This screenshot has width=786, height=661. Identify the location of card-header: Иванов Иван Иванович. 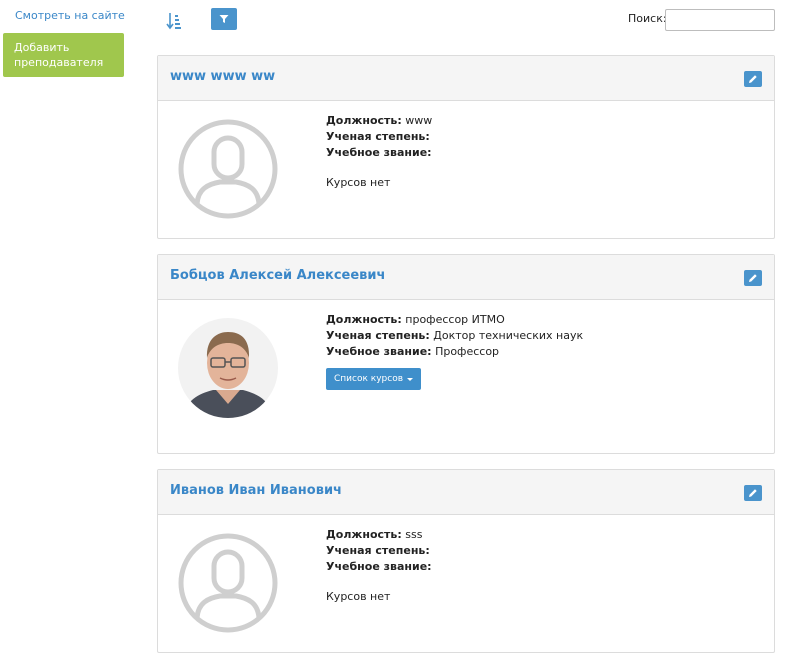
(466, 492).